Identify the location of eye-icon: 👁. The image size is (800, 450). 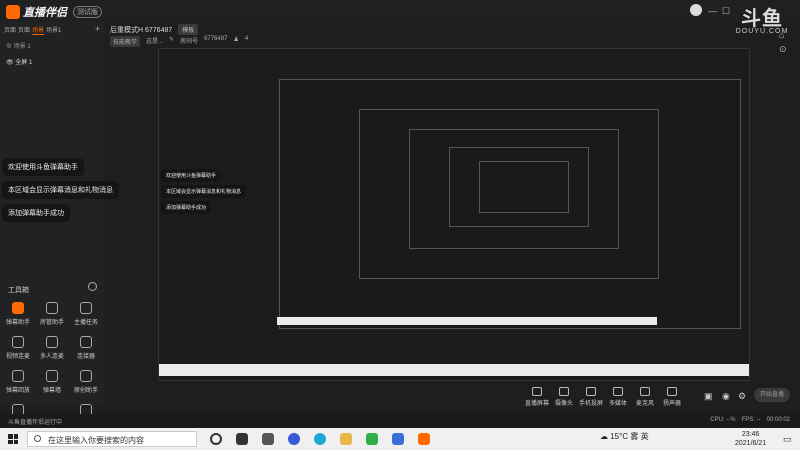
(10, 63).